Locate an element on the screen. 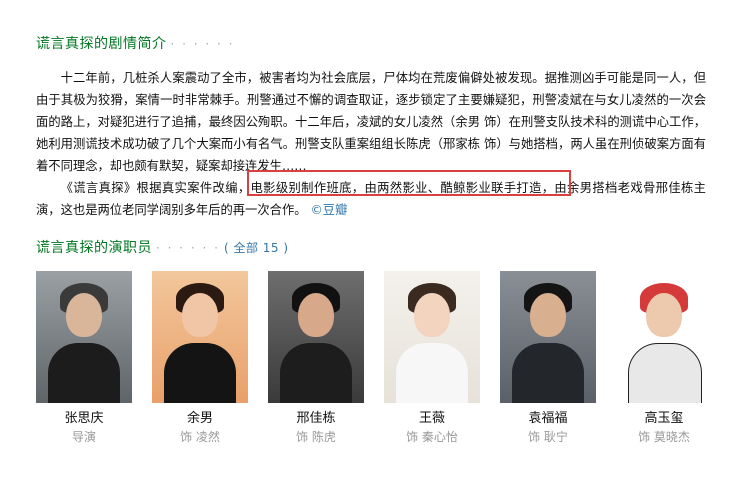 This screenshot has width=733, height=487. cast-name: 袁福福 is located at coordinates (548, 419).